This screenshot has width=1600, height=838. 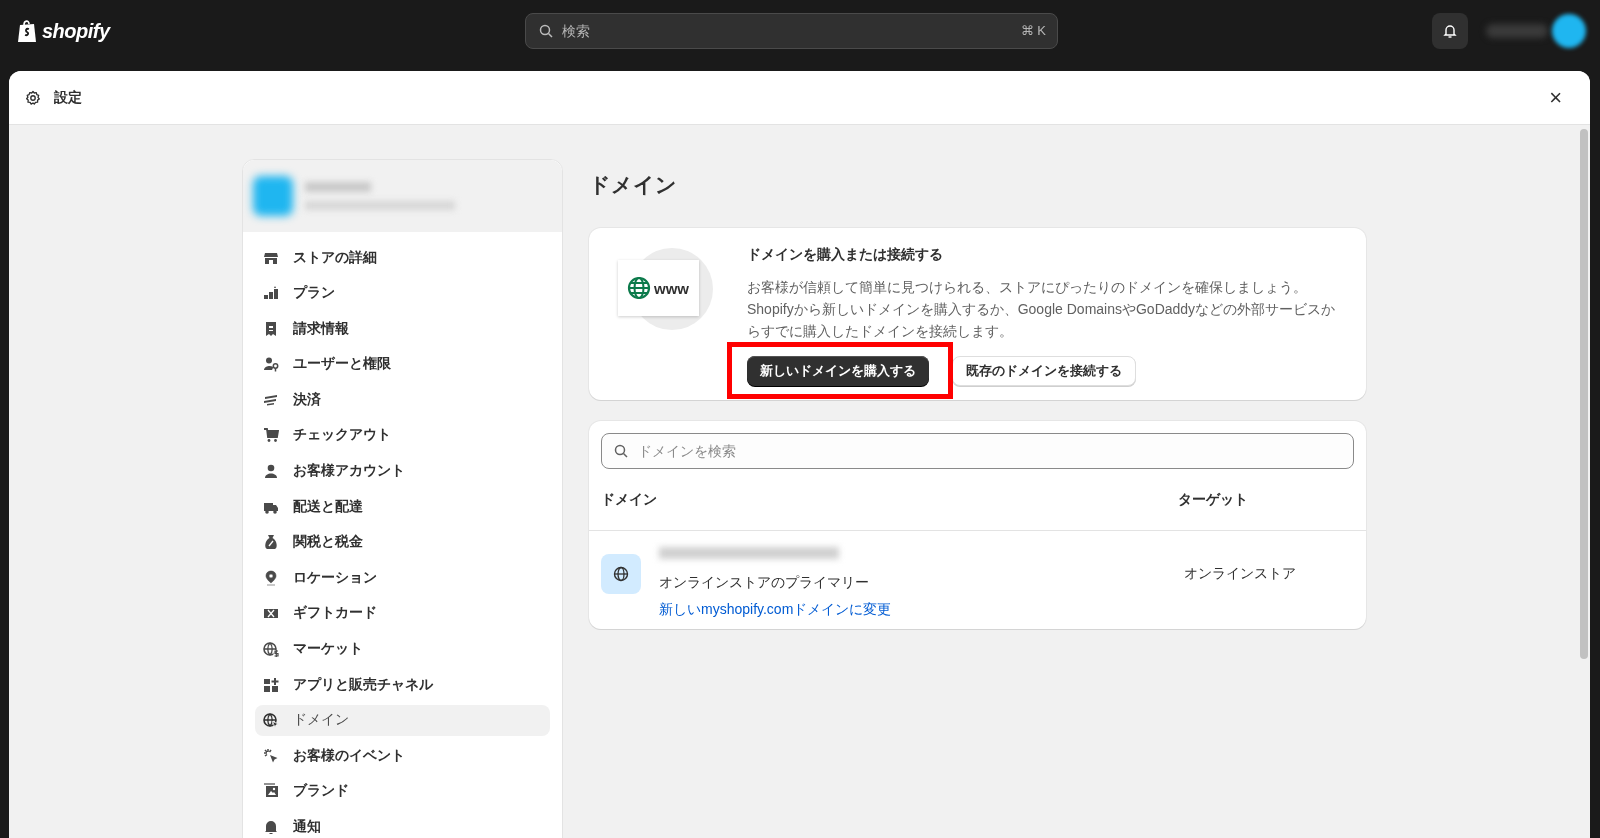 I want to click on person-icon, so click(x=271, y=471).